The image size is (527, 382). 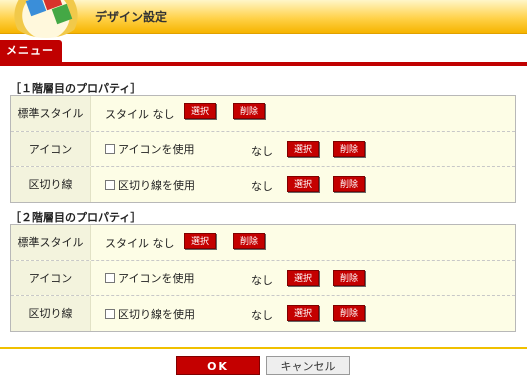 I want to click on footer-divider, so click(x=263, y=348).